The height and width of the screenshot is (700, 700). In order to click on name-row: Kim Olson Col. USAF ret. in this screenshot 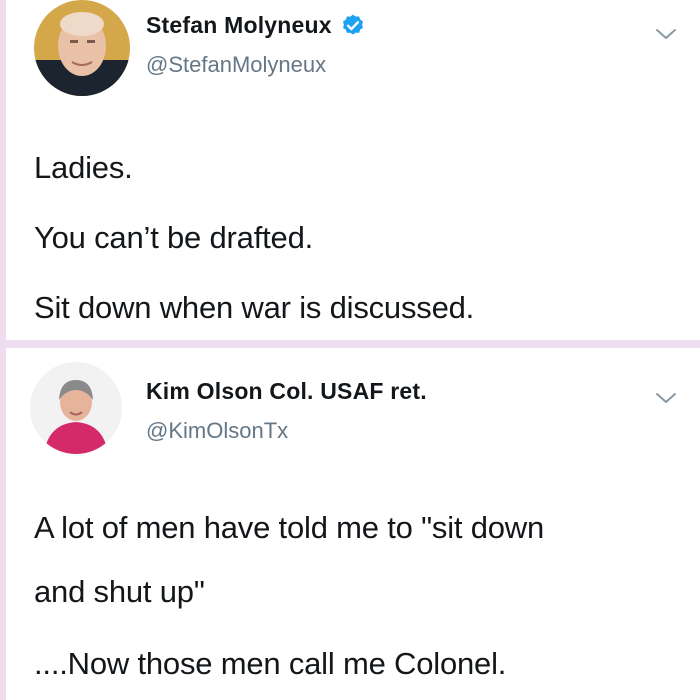, I will do `click(286, 391)`.